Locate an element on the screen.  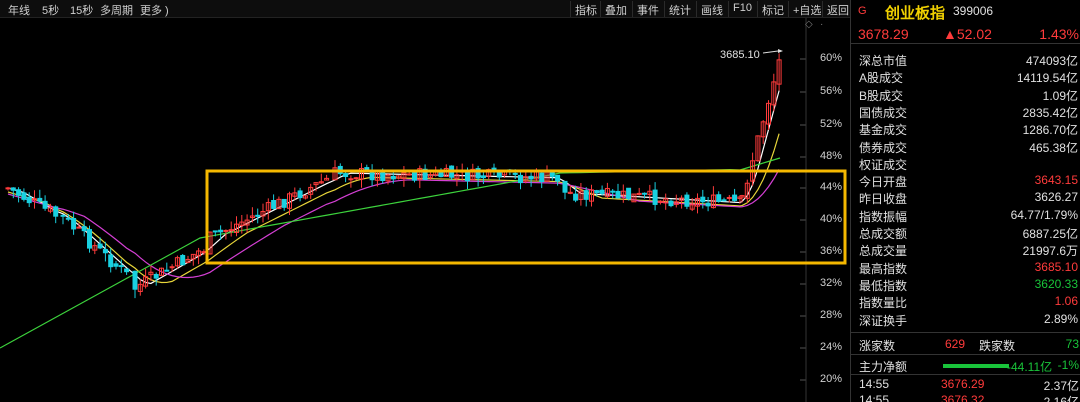
stat-value: 3620.33 is located at coordinates (1056, 283).